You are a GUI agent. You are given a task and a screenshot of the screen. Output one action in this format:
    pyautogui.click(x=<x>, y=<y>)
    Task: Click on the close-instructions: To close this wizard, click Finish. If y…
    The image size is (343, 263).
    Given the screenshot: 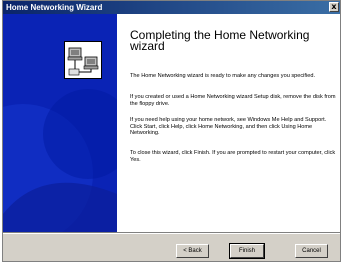 What is the action you would take?
    pyautogui.click(x=233, y=156)
    